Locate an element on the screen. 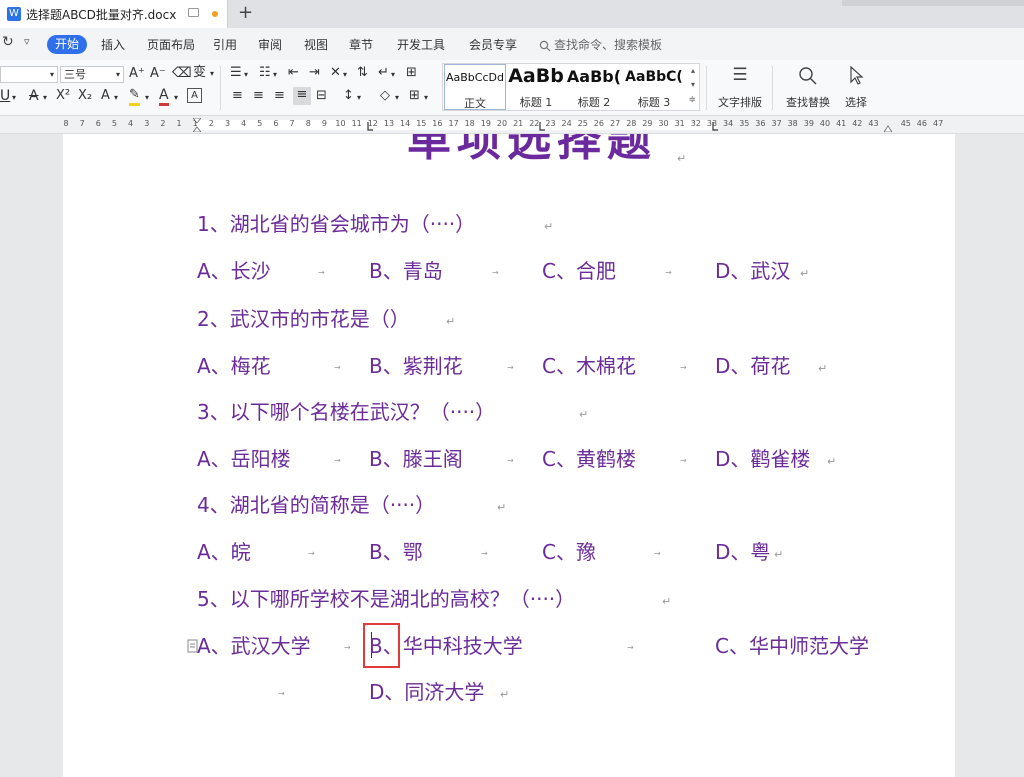 This screenshot has height=777, width=1024. command-search-input: 查找命令、搜索模板 is located at coordinates (608, 44).